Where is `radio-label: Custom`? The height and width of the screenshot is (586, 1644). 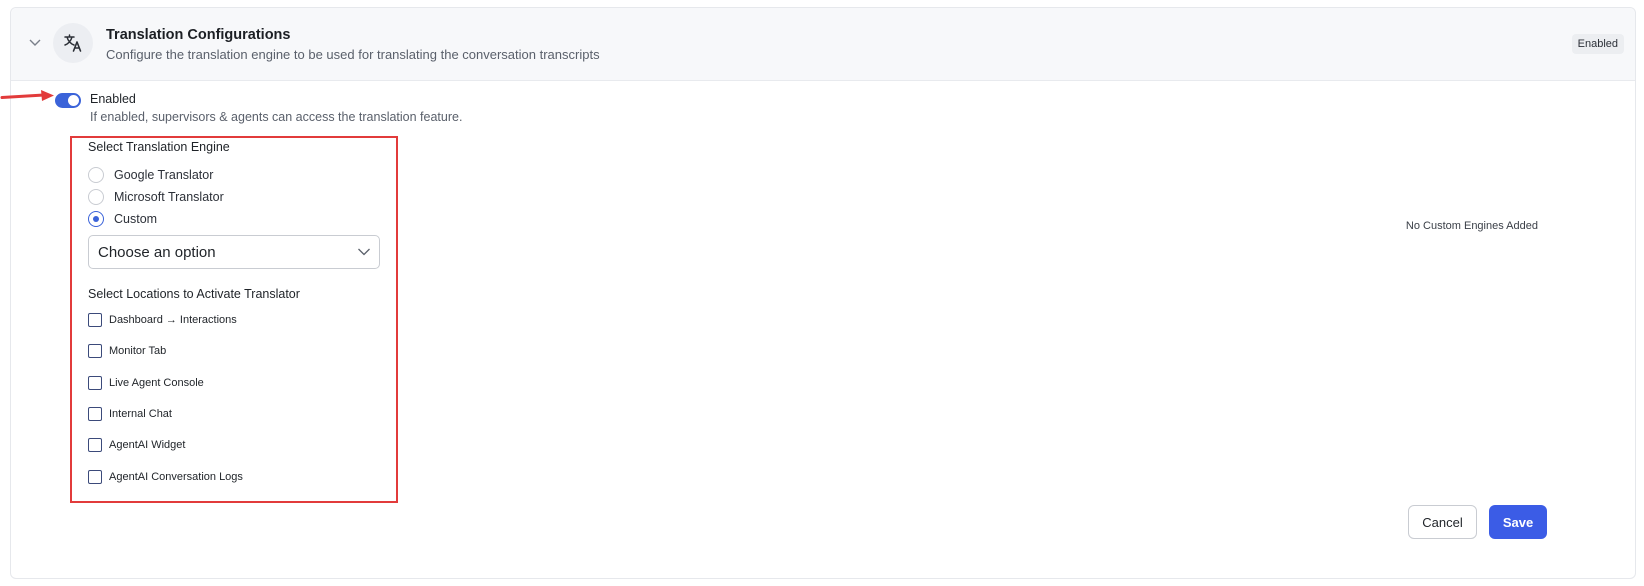
radio-label: Custom is located at coordinates (136, 219).